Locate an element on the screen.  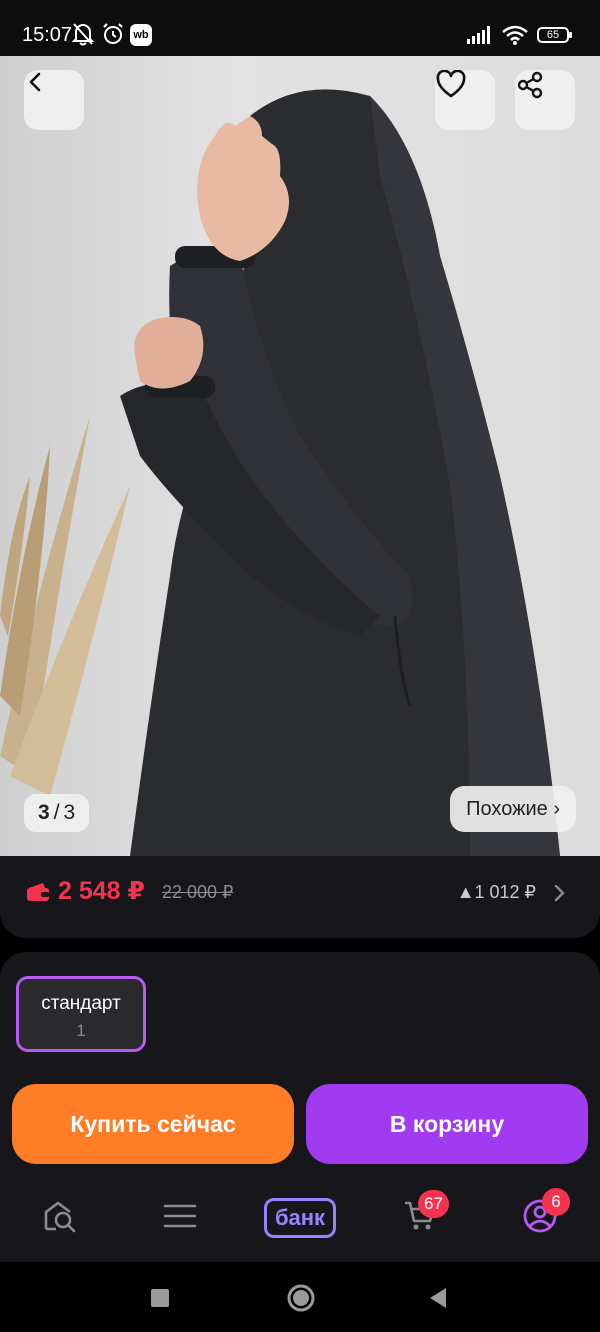
tab-profile: 6 is located at coordinates (540, 1218).